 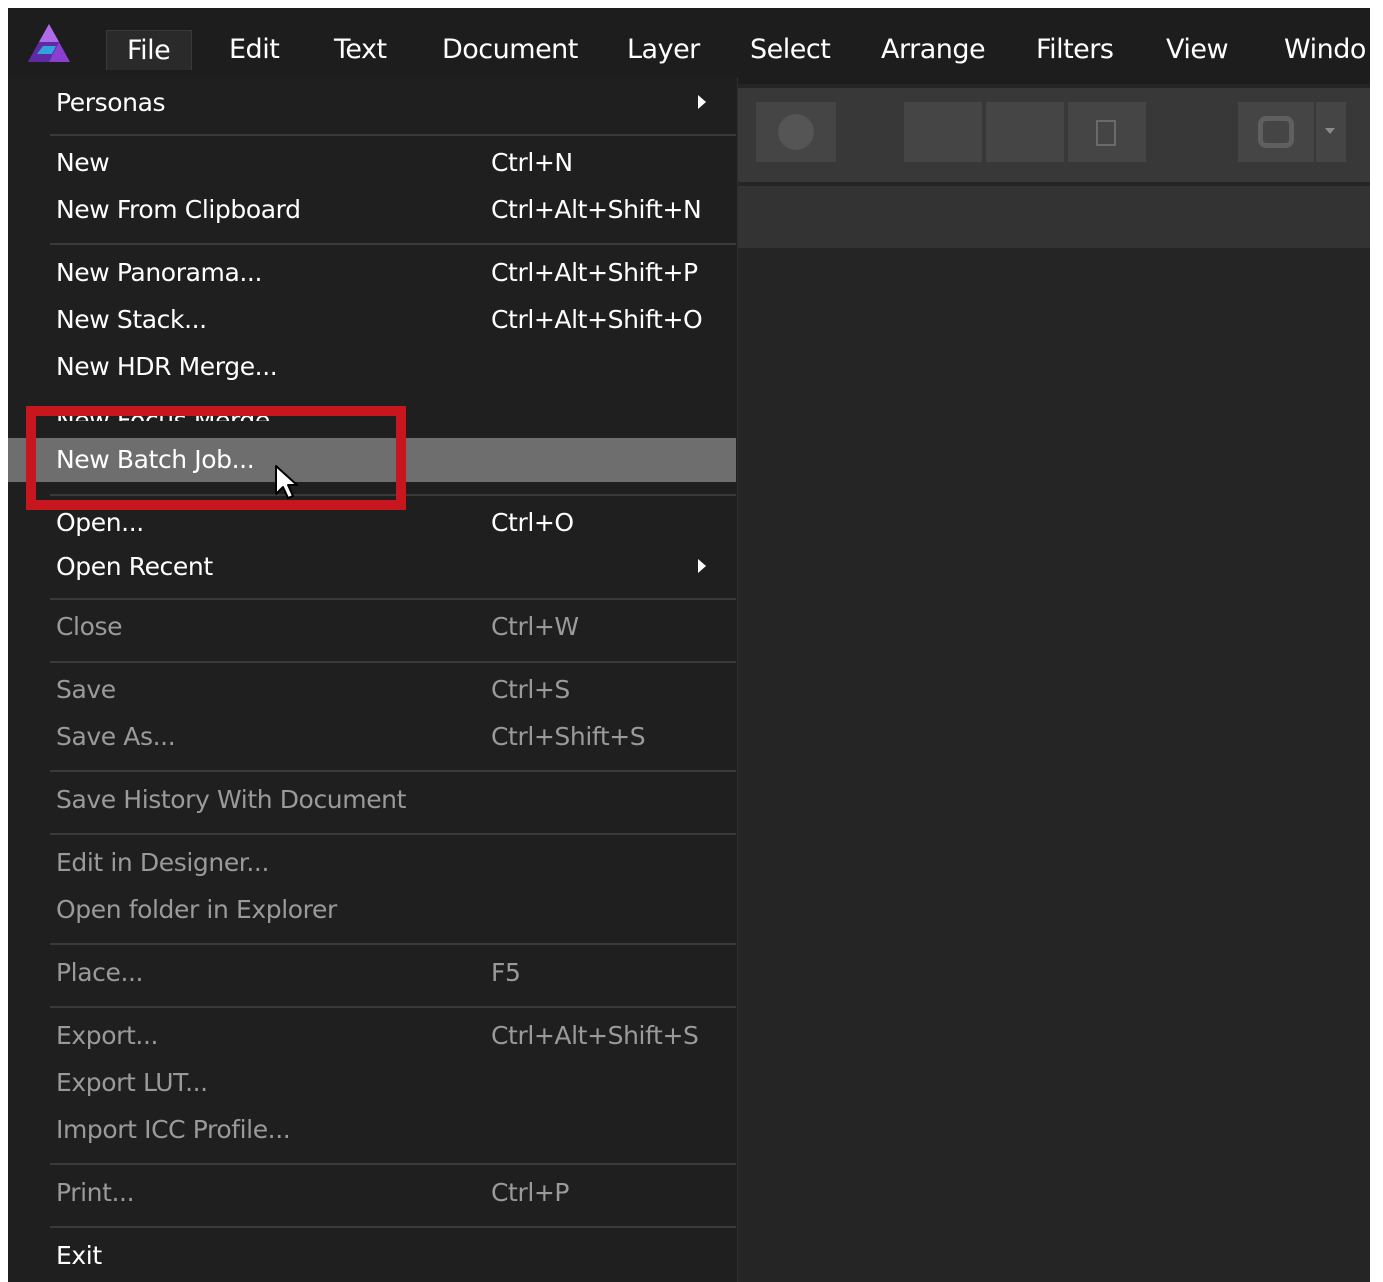 What do you see at coordinates (372, 103) in the screenshot?
I see `menu-item-personas: Personas` at bounding box center [372, 103].